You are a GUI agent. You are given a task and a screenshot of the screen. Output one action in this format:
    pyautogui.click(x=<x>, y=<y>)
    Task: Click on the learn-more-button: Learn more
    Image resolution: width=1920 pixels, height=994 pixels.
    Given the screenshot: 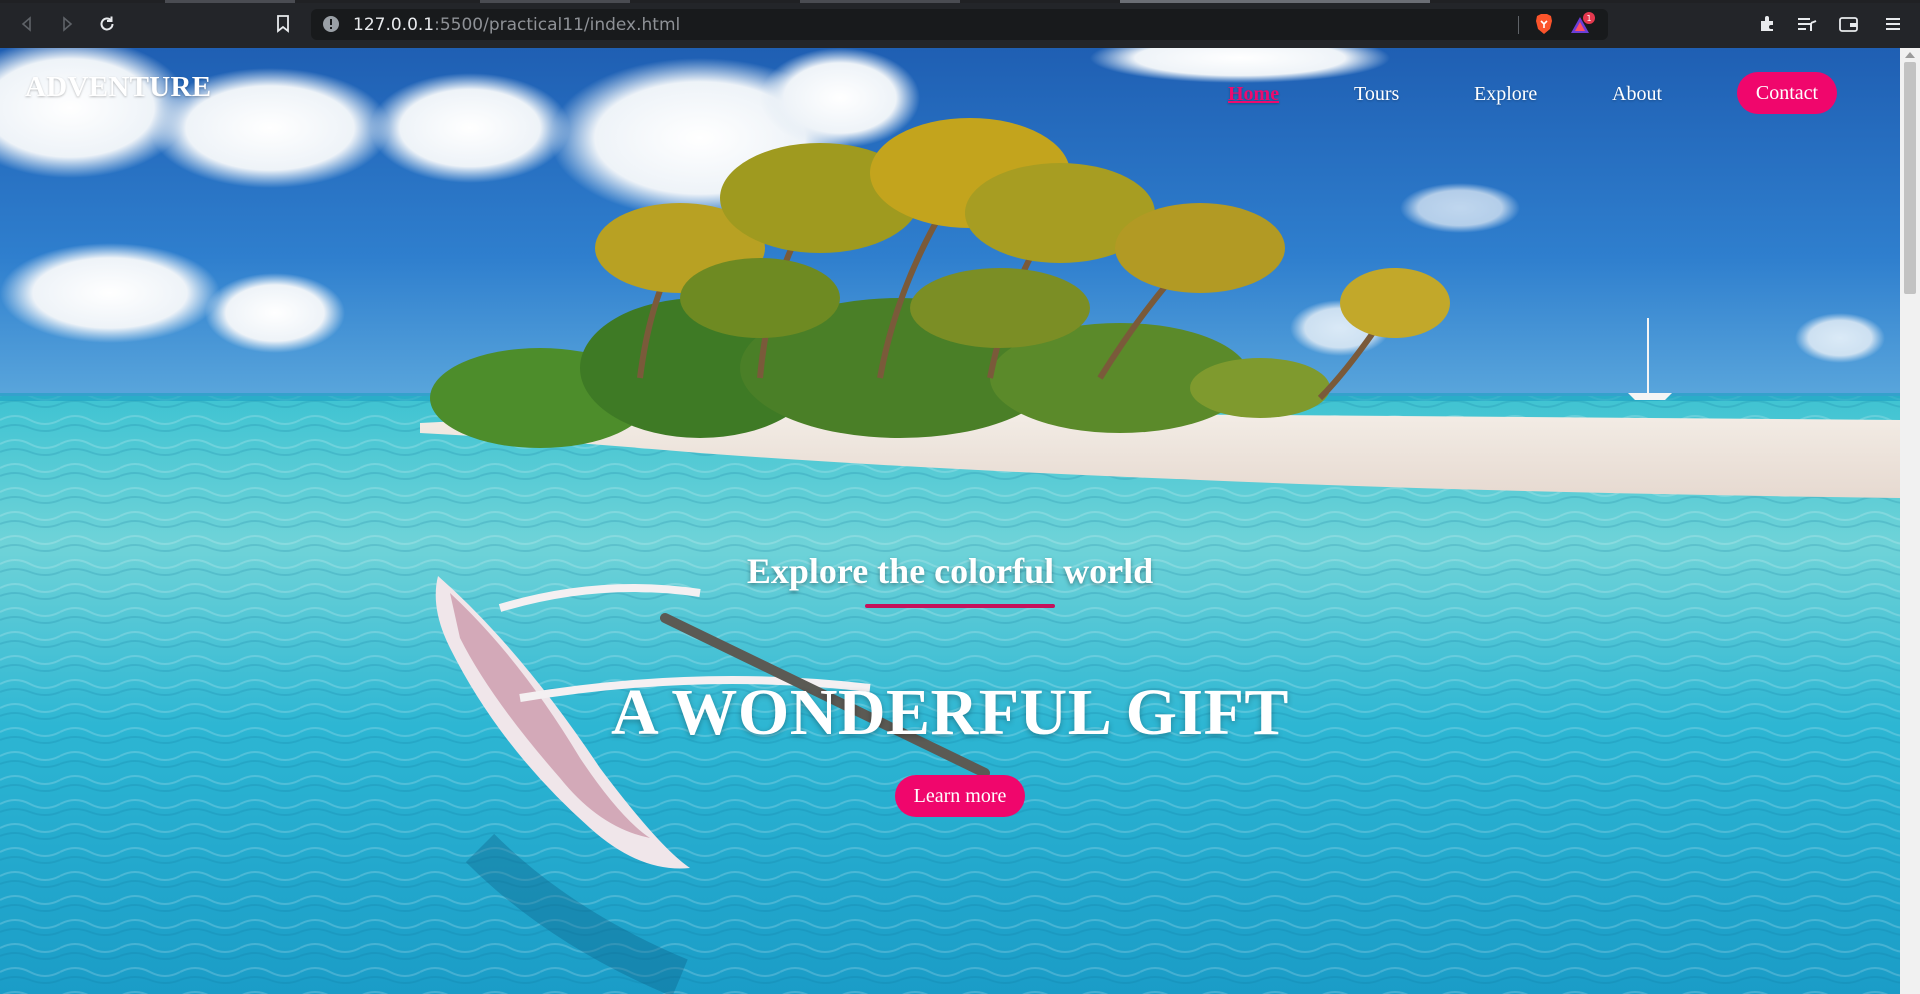 What is the action you would take?
    pyautogui.click(x=960, y=796)
    